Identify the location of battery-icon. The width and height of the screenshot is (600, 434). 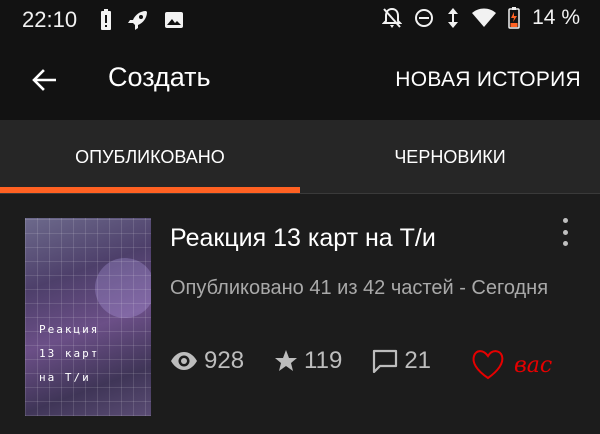
(514, 18).